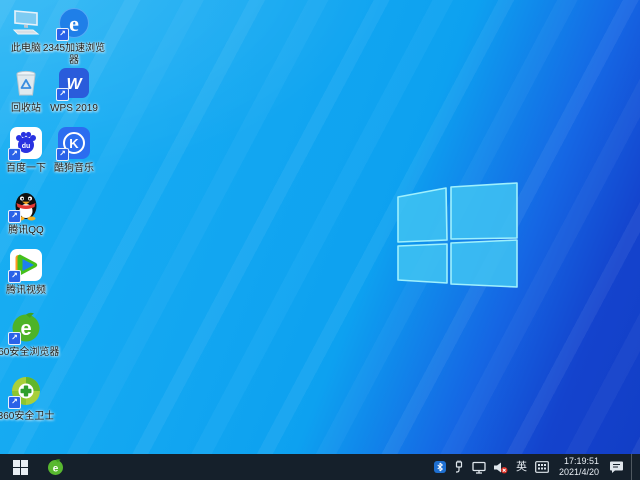 This screenshot has height=480, width=640. What do you see at coordinates (26, 290) in the screenshot?
I see `icon-label: 腾讯视频` at bounding box center [26, 290].